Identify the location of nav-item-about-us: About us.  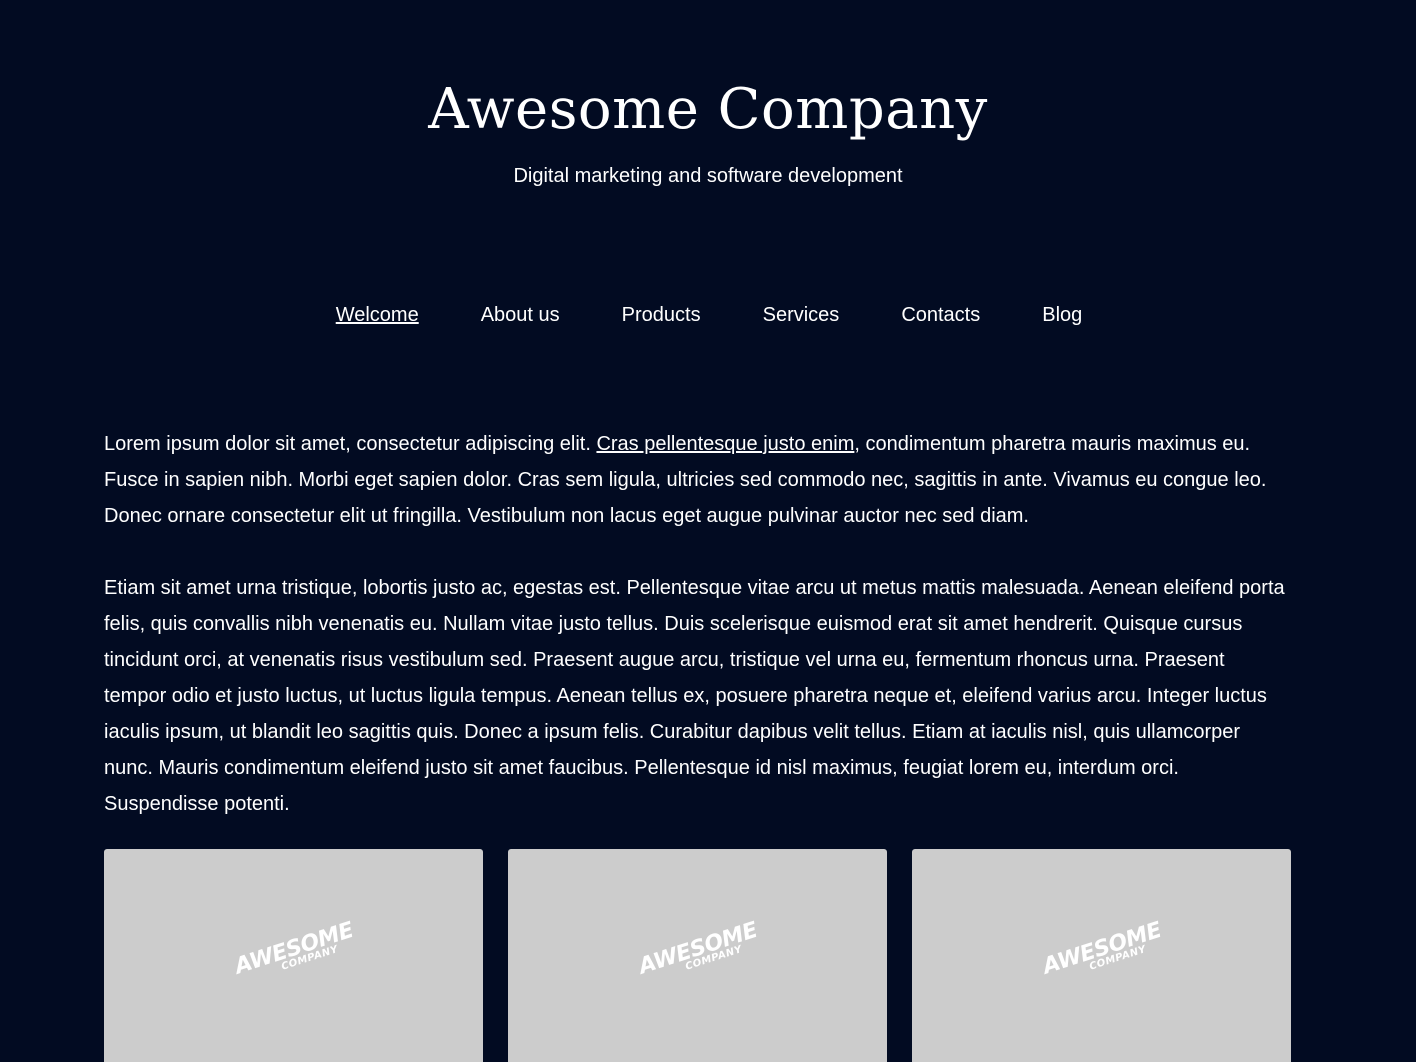
(520, 315).